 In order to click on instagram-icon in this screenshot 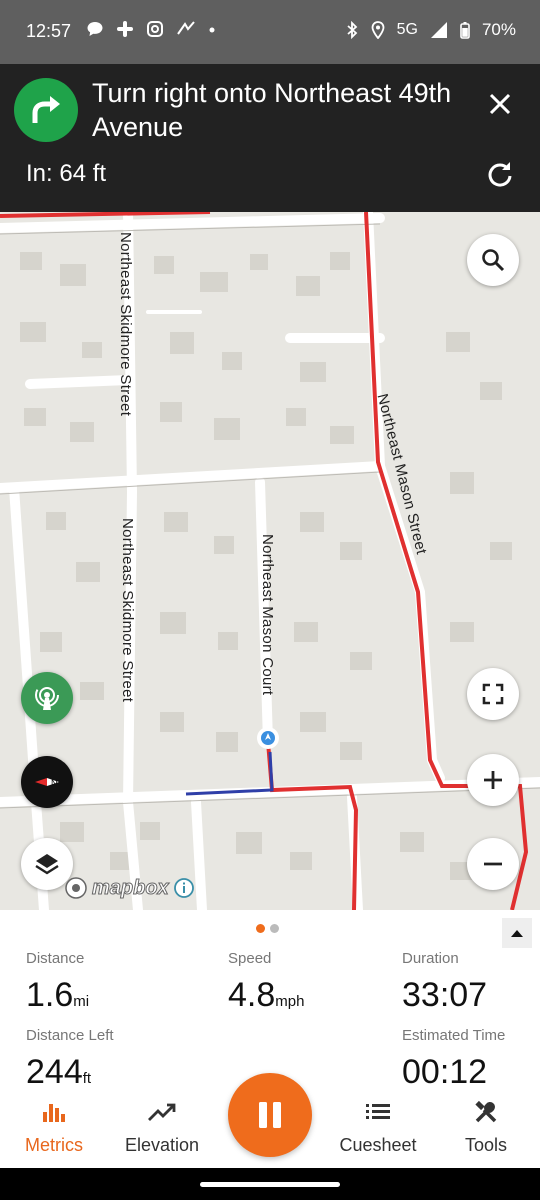, I will do `click(155, 29)`.